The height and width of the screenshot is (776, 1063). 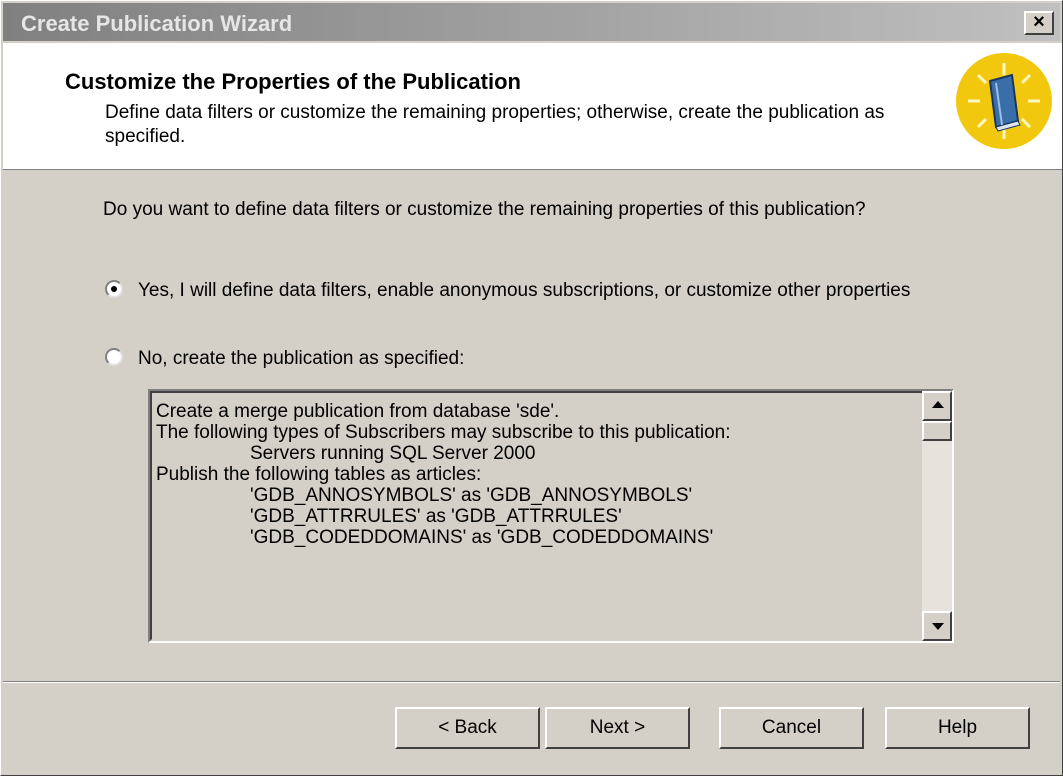 I want to click on summary-line: 'GDB_ANNOSYMBOLS' as 'GDB_ANNOSYMBOLS', so click(x=471, y=495).